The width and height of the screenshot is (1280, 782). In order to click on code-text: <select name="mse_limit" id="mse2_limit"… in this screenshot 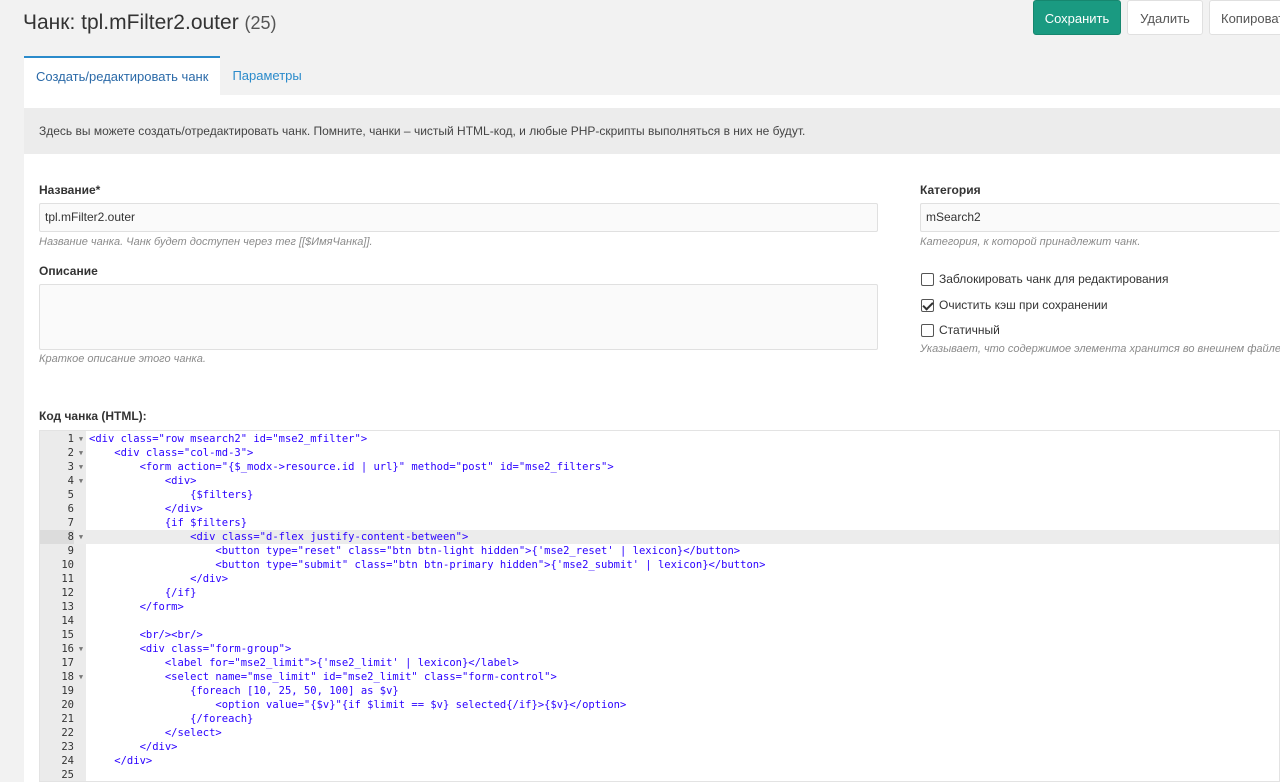, I will do `click(323, 677)`.